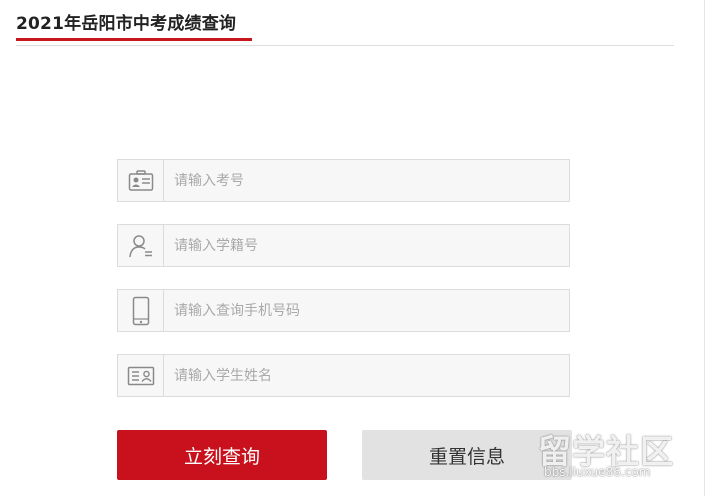 The image size is (705, 496). I want to click on student-name-input, so click(369, 375).